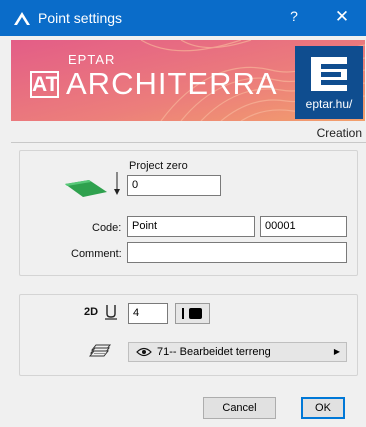  Describe the element at coordinates (323, 408) in the screenshot. I see `ok-button: OK` at that location.